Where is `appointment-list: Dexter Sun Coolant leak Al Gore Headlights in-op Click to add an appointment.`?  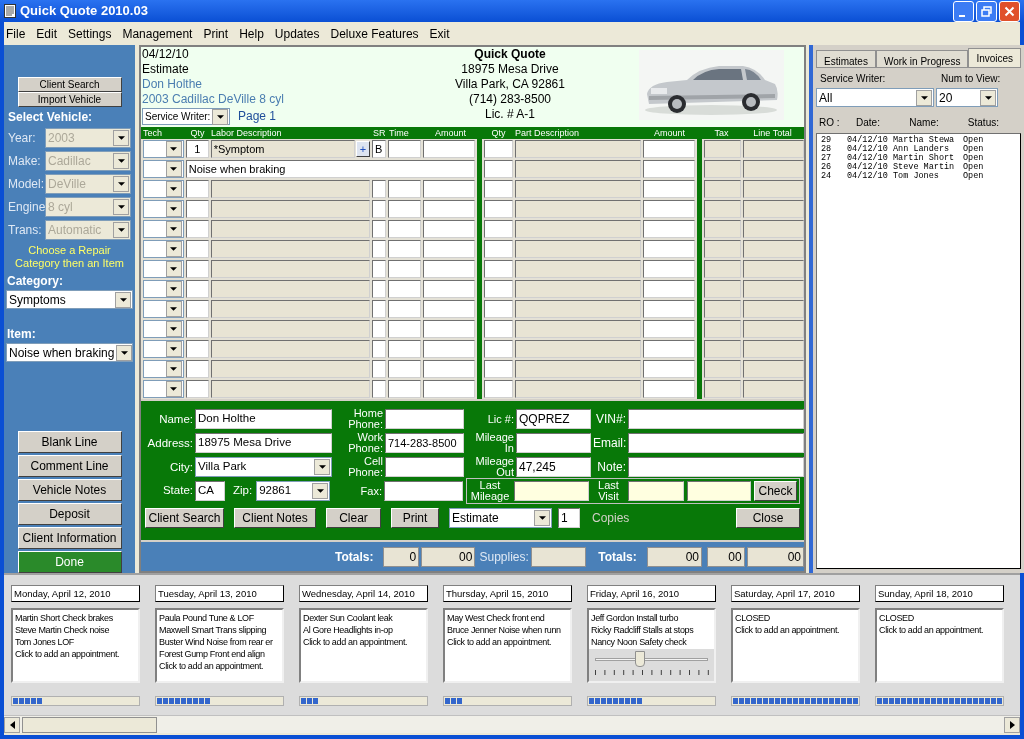 appointment-list: Dexter Sun Coolant leak Al Gore Headlights in-op Click to add an appointment. is located at coordinates (363, 645).